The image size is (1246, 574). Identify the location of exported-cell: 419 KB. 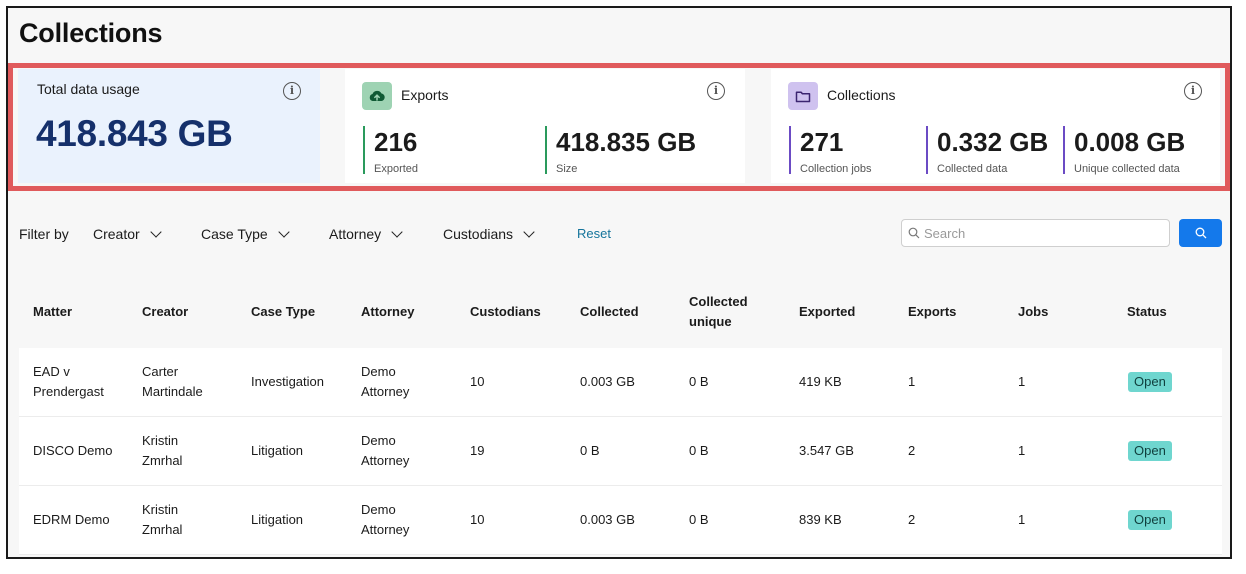
(820, 381).